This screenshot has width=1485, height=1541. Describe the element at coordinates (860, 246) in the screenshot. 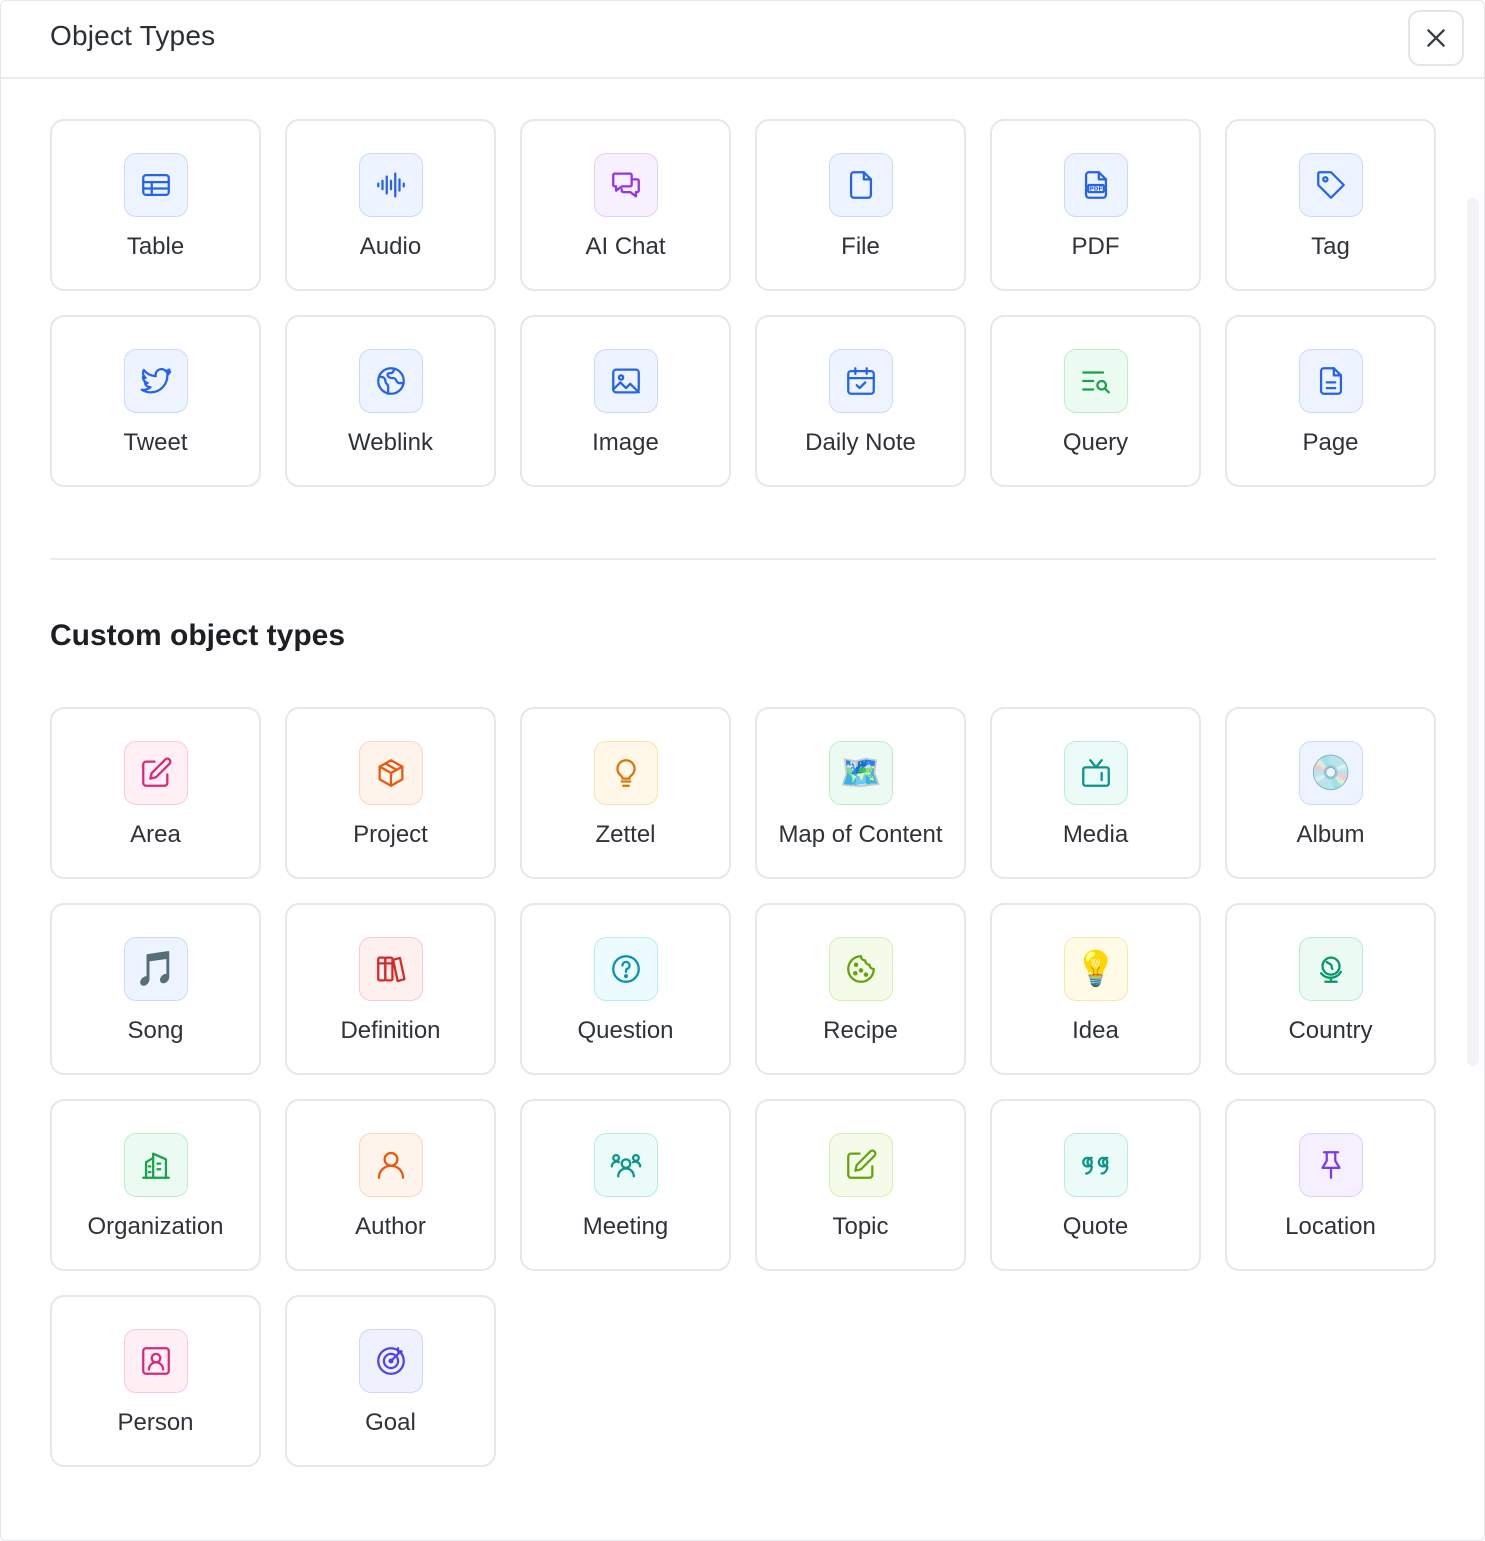

I see `type-card-label: File` at that location.